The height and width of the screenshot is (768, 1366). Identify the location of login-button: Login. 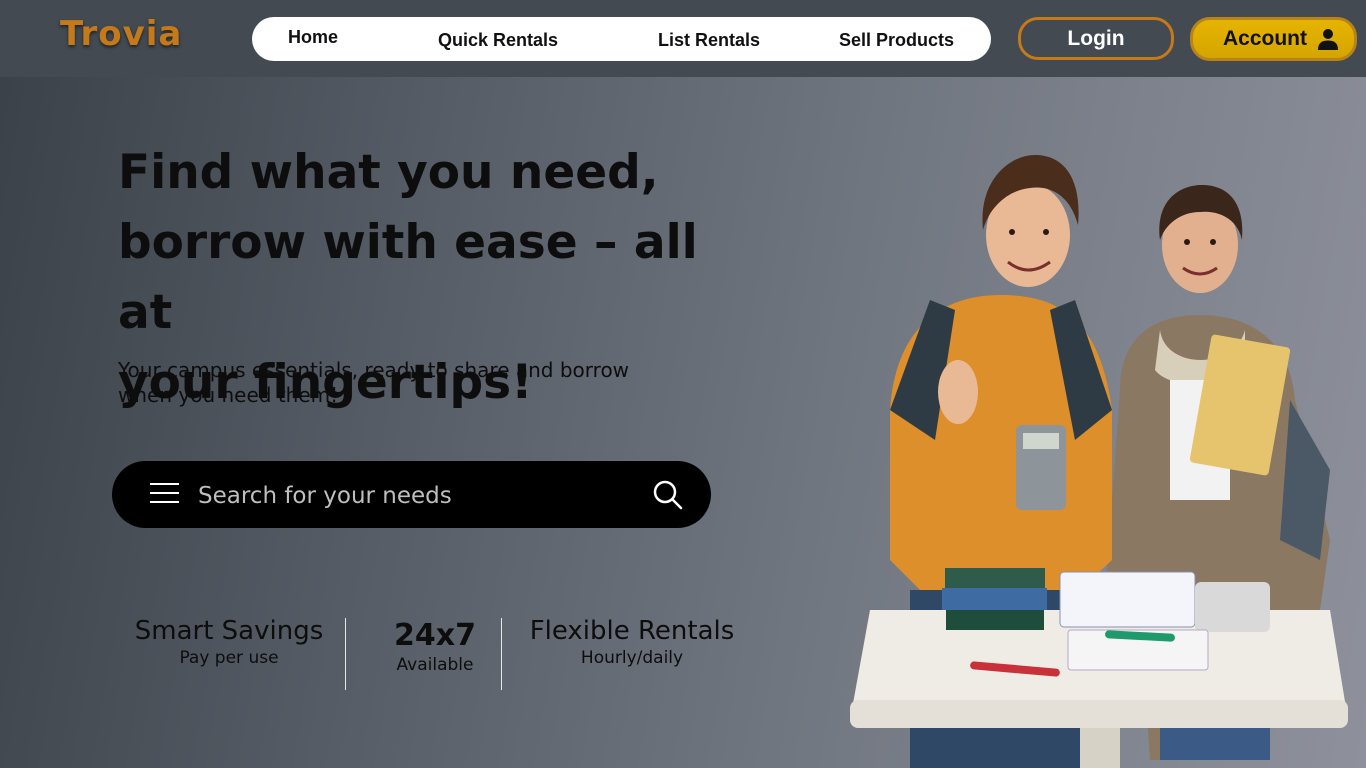
(1096, 38).